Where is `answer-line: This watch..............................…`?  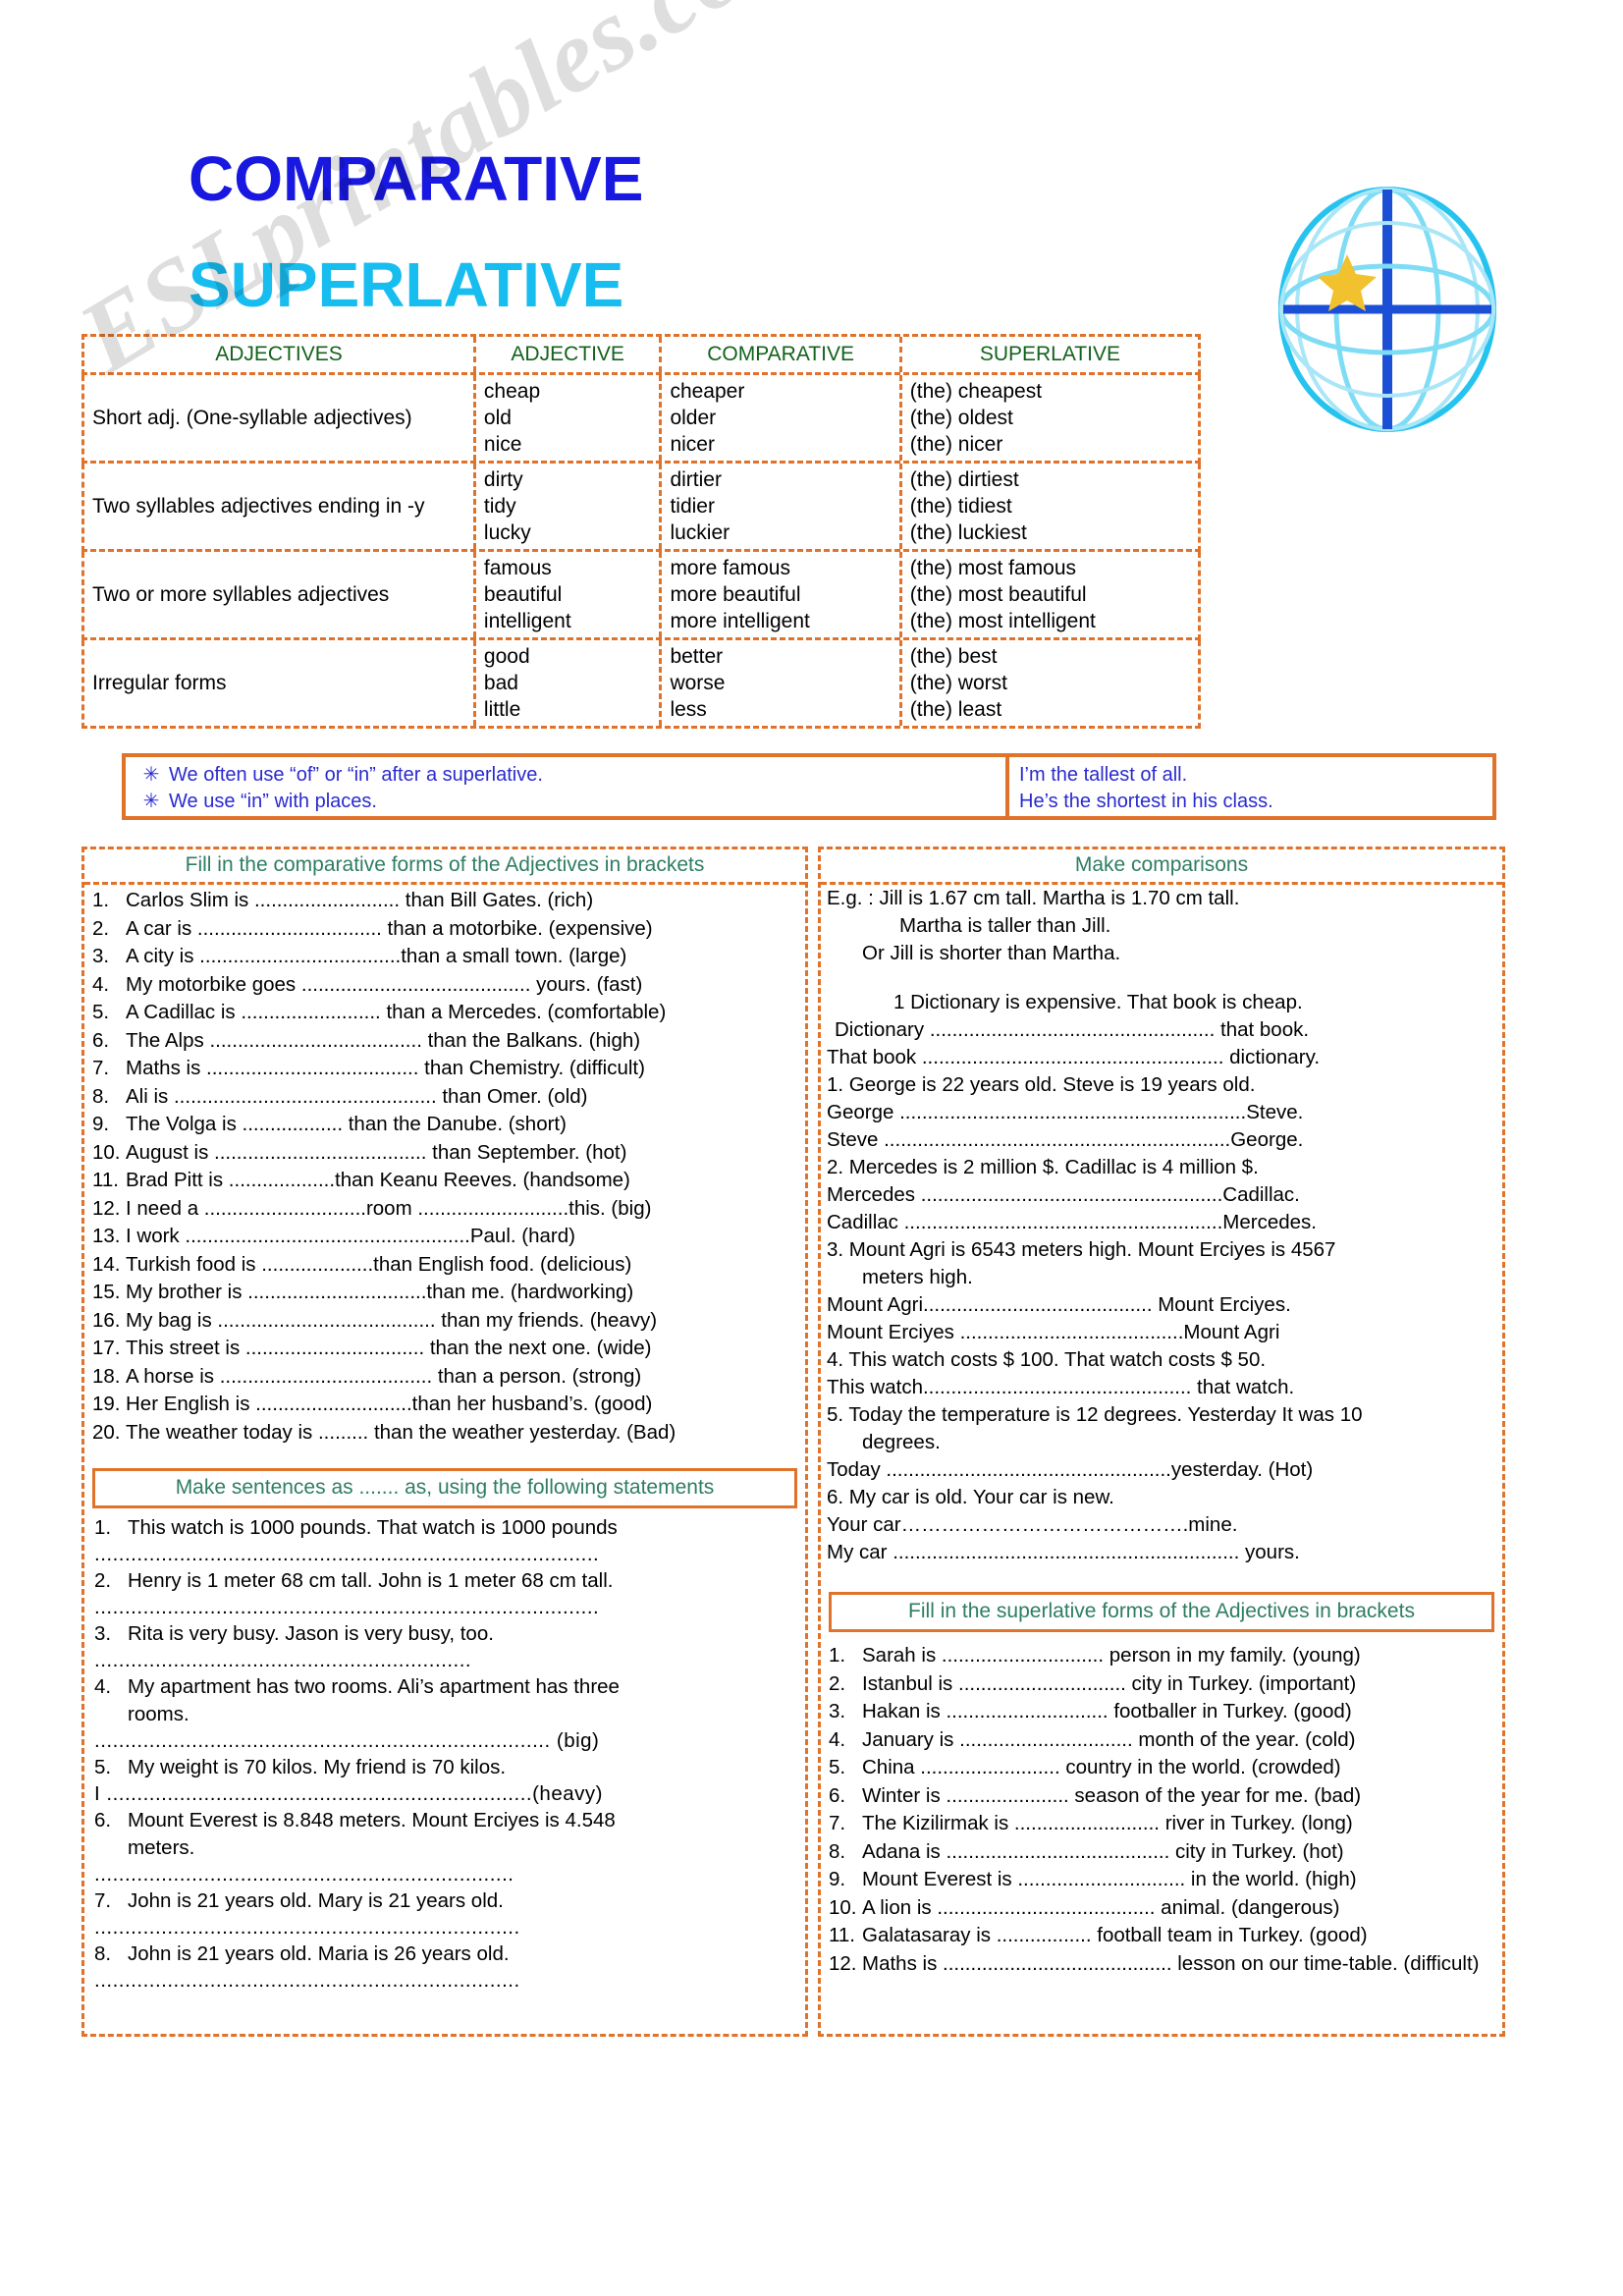
answer-line: This watch..............................… is located at coordinates (1161, 1387).